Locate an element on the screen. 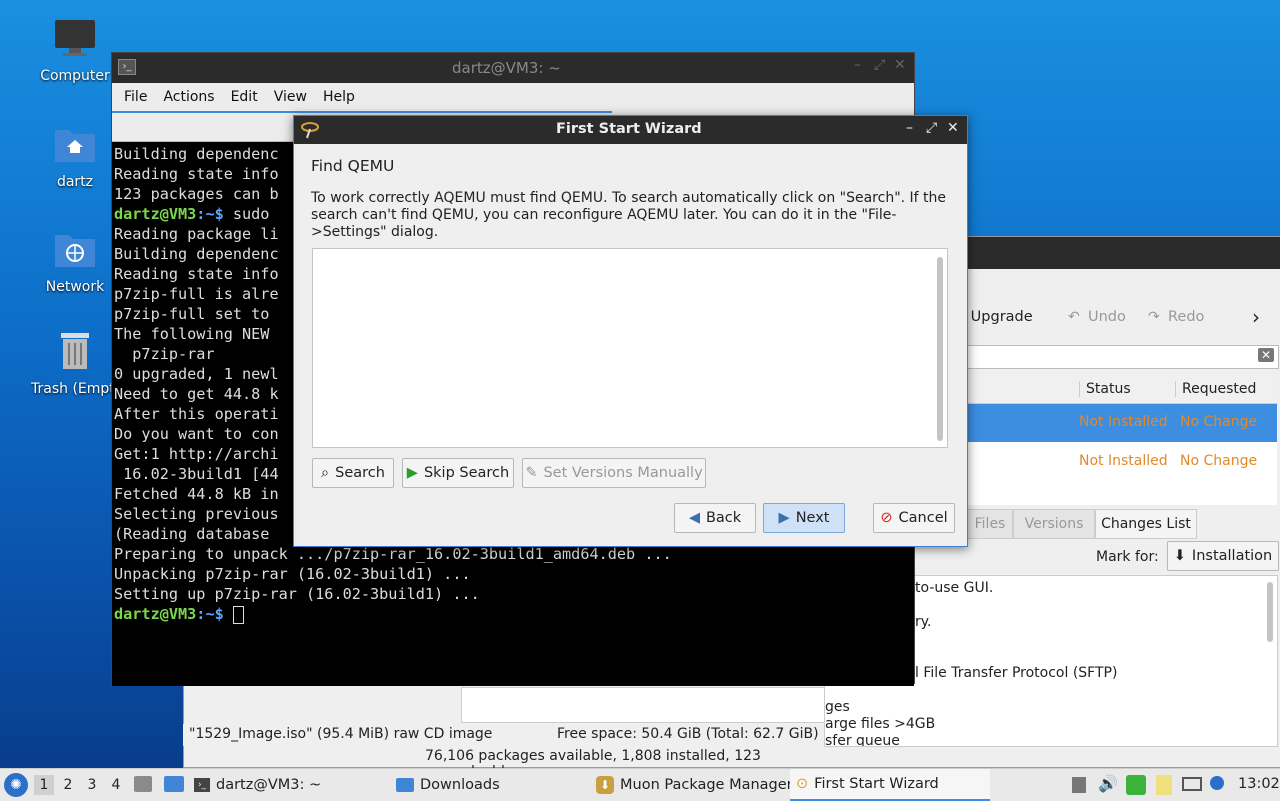  description-line: l File Transfer Protocol (SFTP) is located at coordinates (1016, 673).